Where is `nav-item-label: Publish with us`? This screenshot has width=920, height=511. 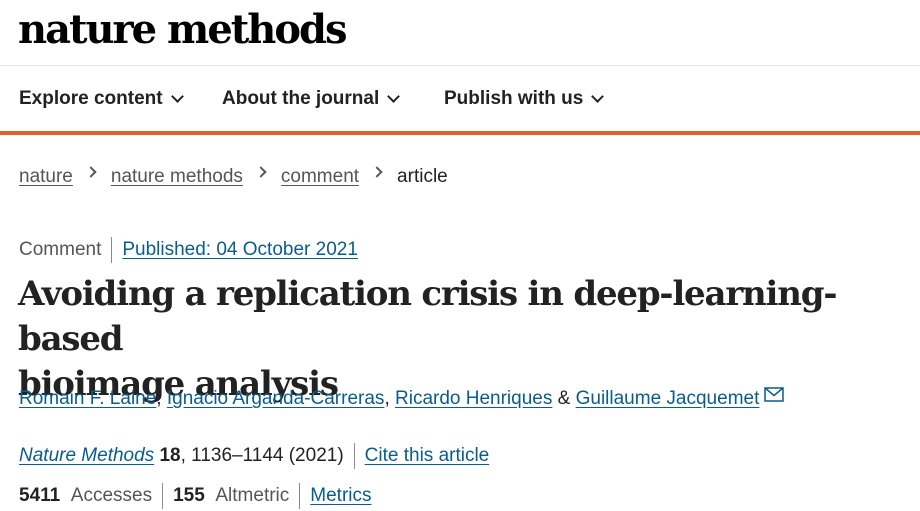 nav-item-label: Publish with us is located at coordinates (514, 98).